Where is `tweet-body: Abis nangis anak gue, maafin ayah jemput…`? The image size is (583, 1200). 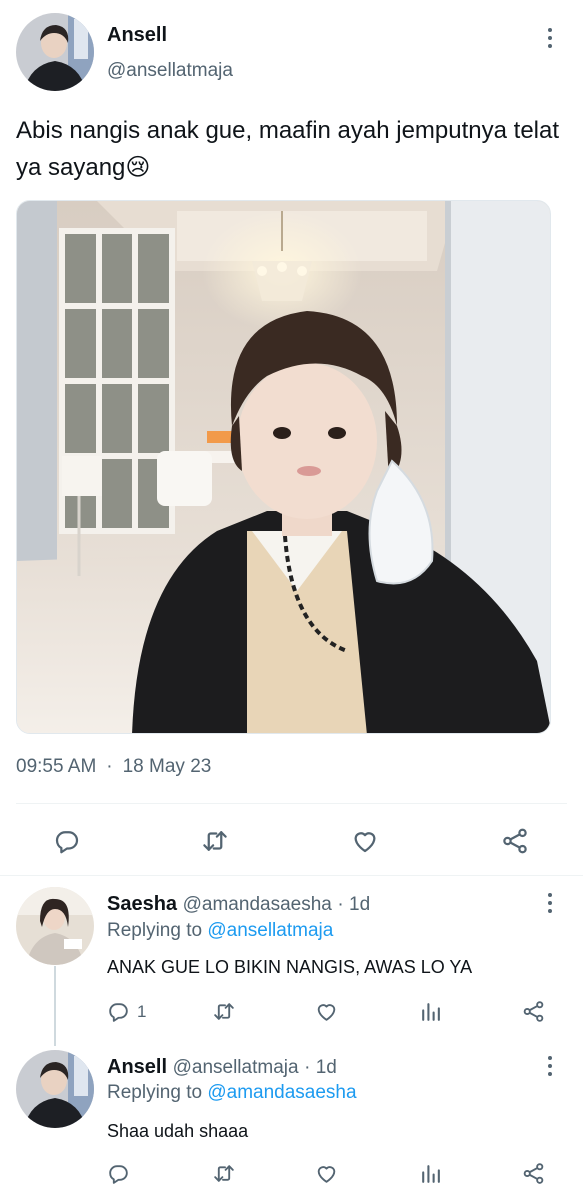
tweet-body: Abis nangis anak gue, maafin ayah jemput… is located at coordinates (288, 149).